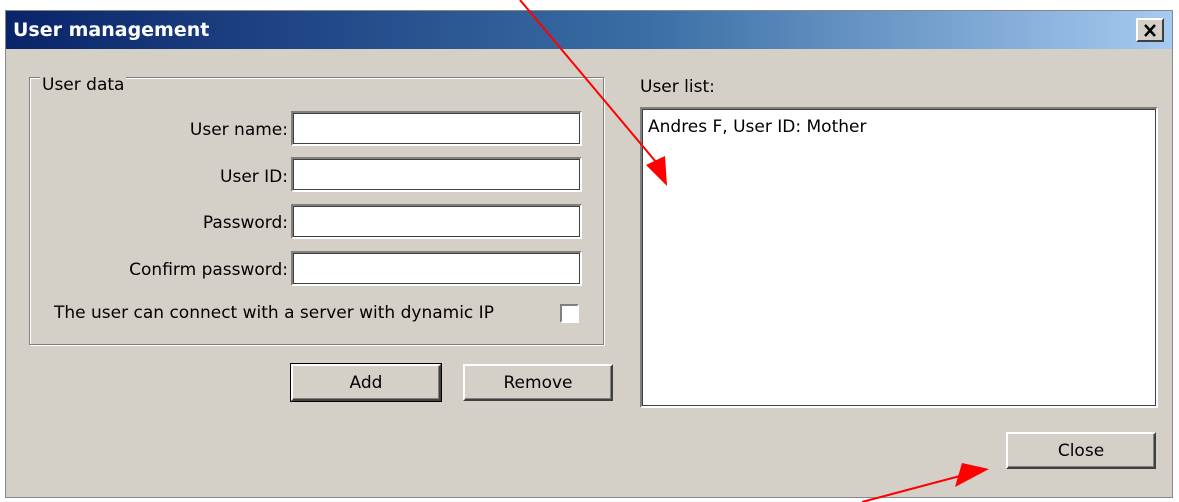 Image resolution: width=1179 pixels, height=502 pixels. I want to click on user-data-legend: User data, so click(83, 85).